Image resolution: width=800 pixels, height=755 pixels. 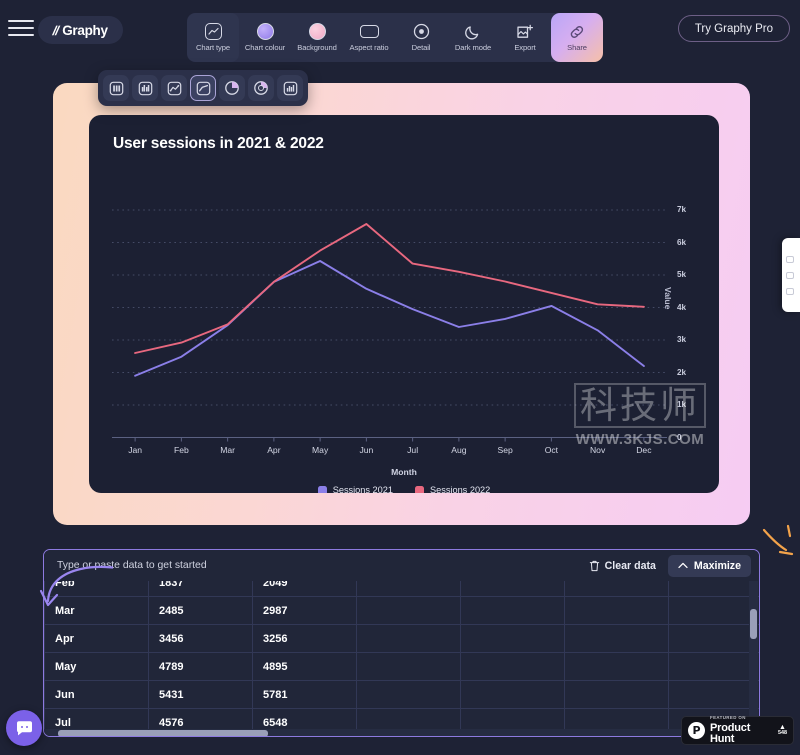 What do you see at coordinates (525, 31) in the screenshot?
I see `image-export-icon` at bounding box center [525, 31].